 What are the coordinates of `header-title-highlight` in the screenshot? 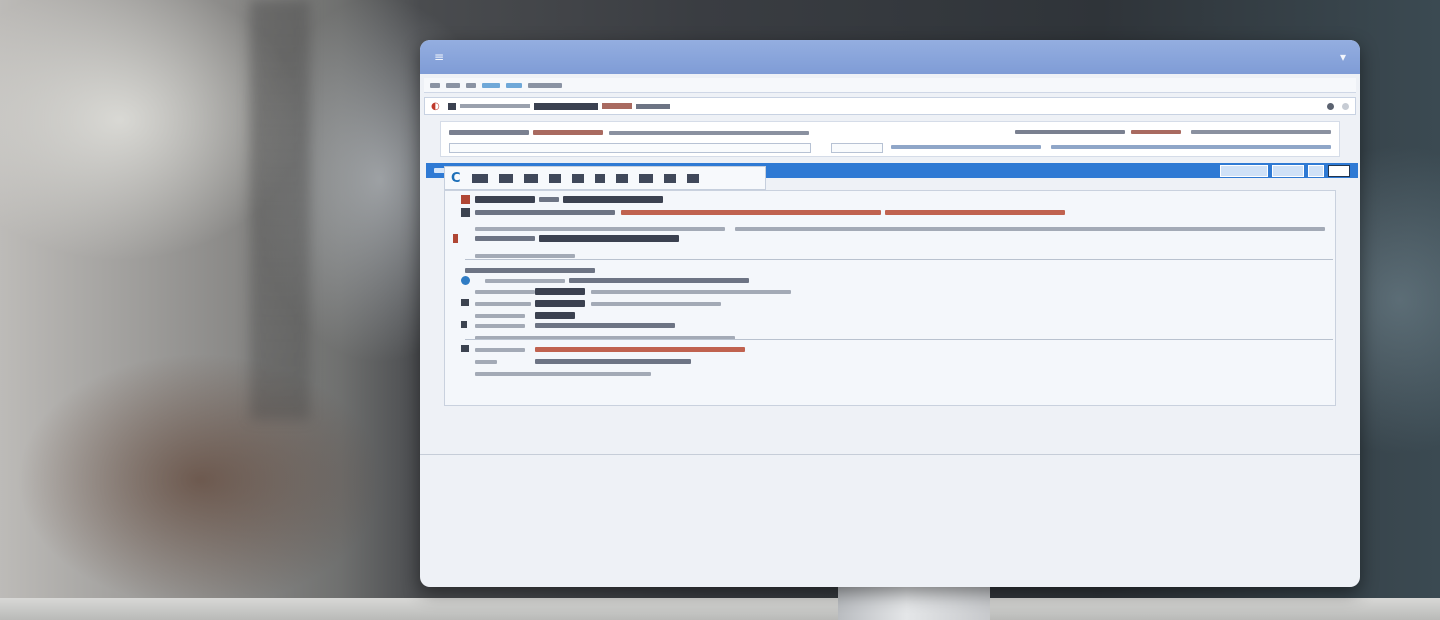 It's located at (568, 132).